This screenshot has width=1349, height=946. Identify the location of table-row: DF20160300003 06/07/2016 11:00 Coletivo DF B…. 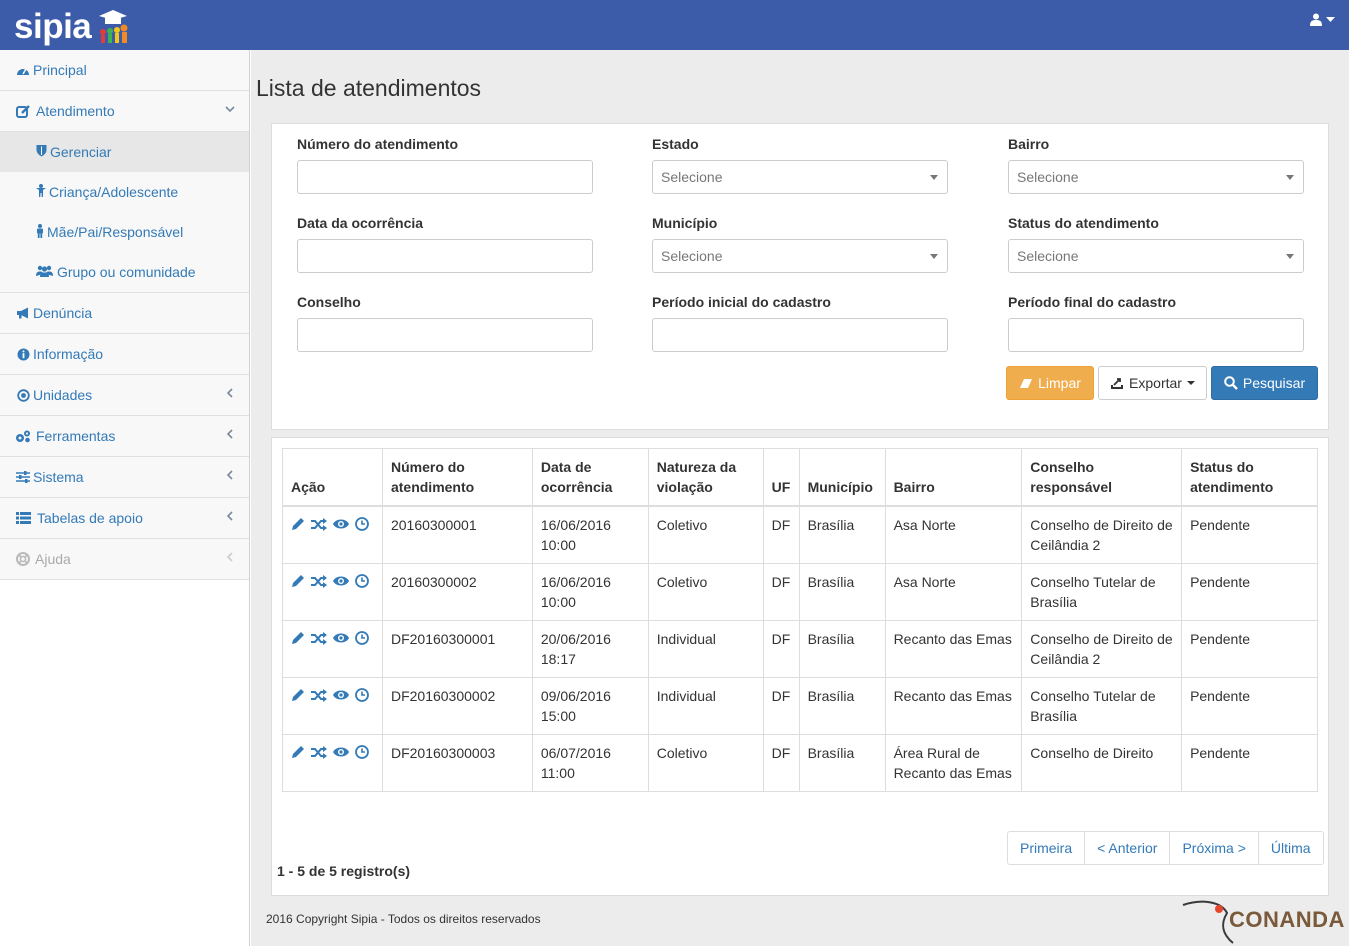
(800, 763).